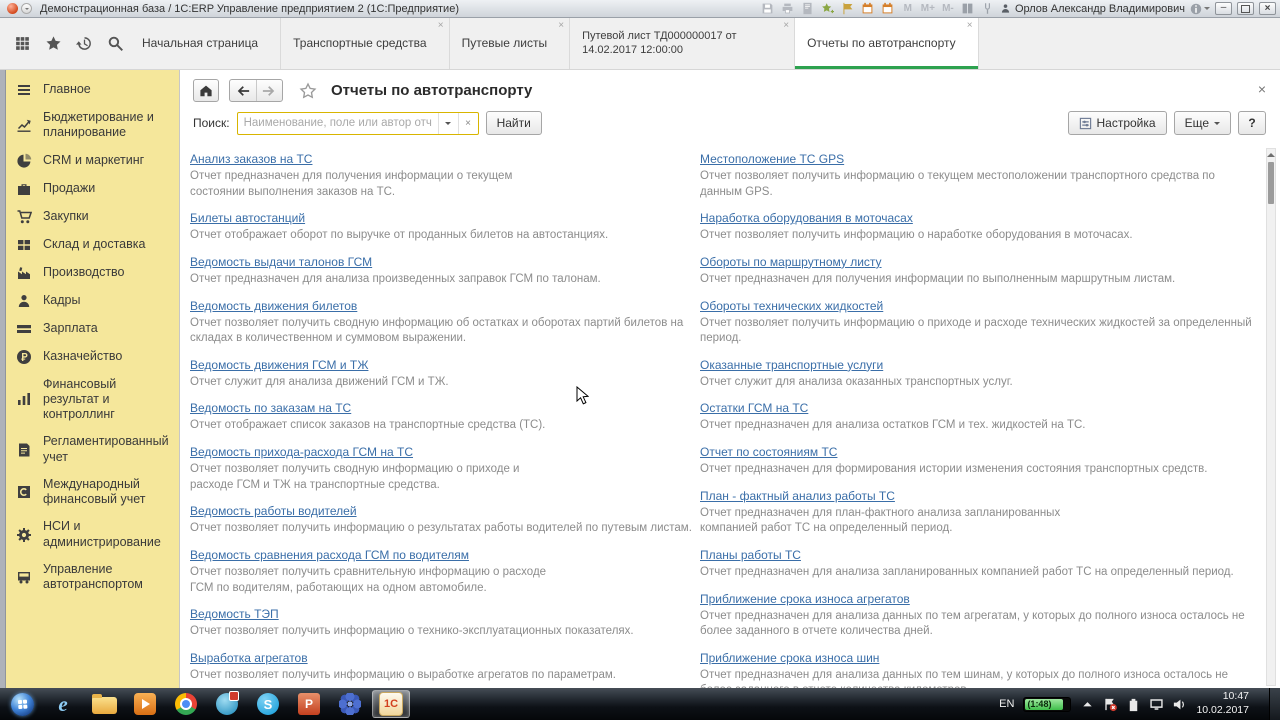 The width and height of the screenshot is (1280, 720). What do you see at coordinates (273, 306) in the screenshot?
I see `report-link: Ведомость движения билетов` at bounding box center [273, 306].